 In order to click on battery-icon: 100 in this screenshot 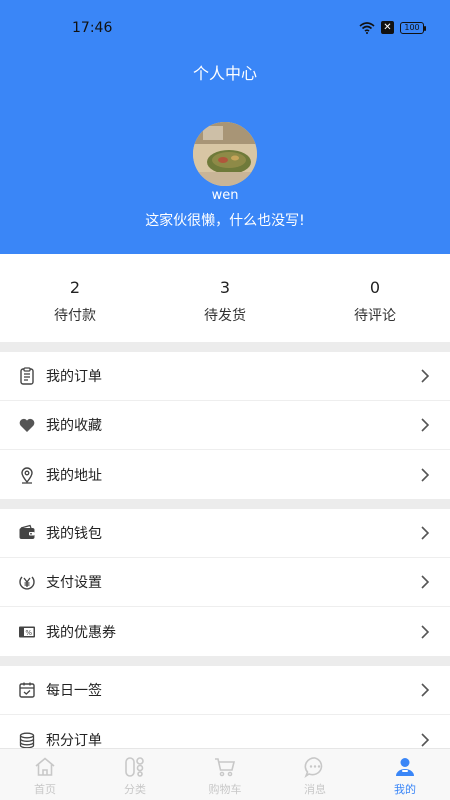, I will do `click(413, 27)`.